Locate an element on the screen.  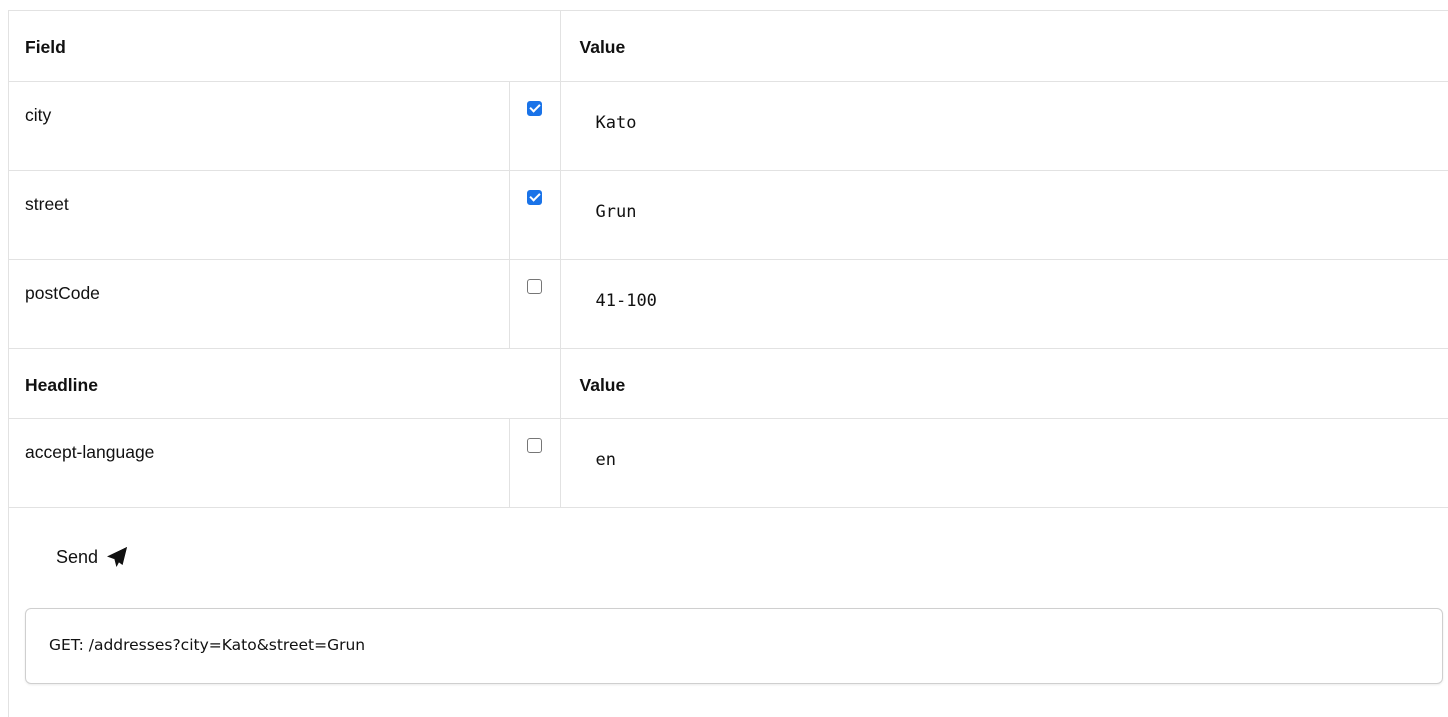
field-checkbox-postcode is located at coordinates (534, 286).